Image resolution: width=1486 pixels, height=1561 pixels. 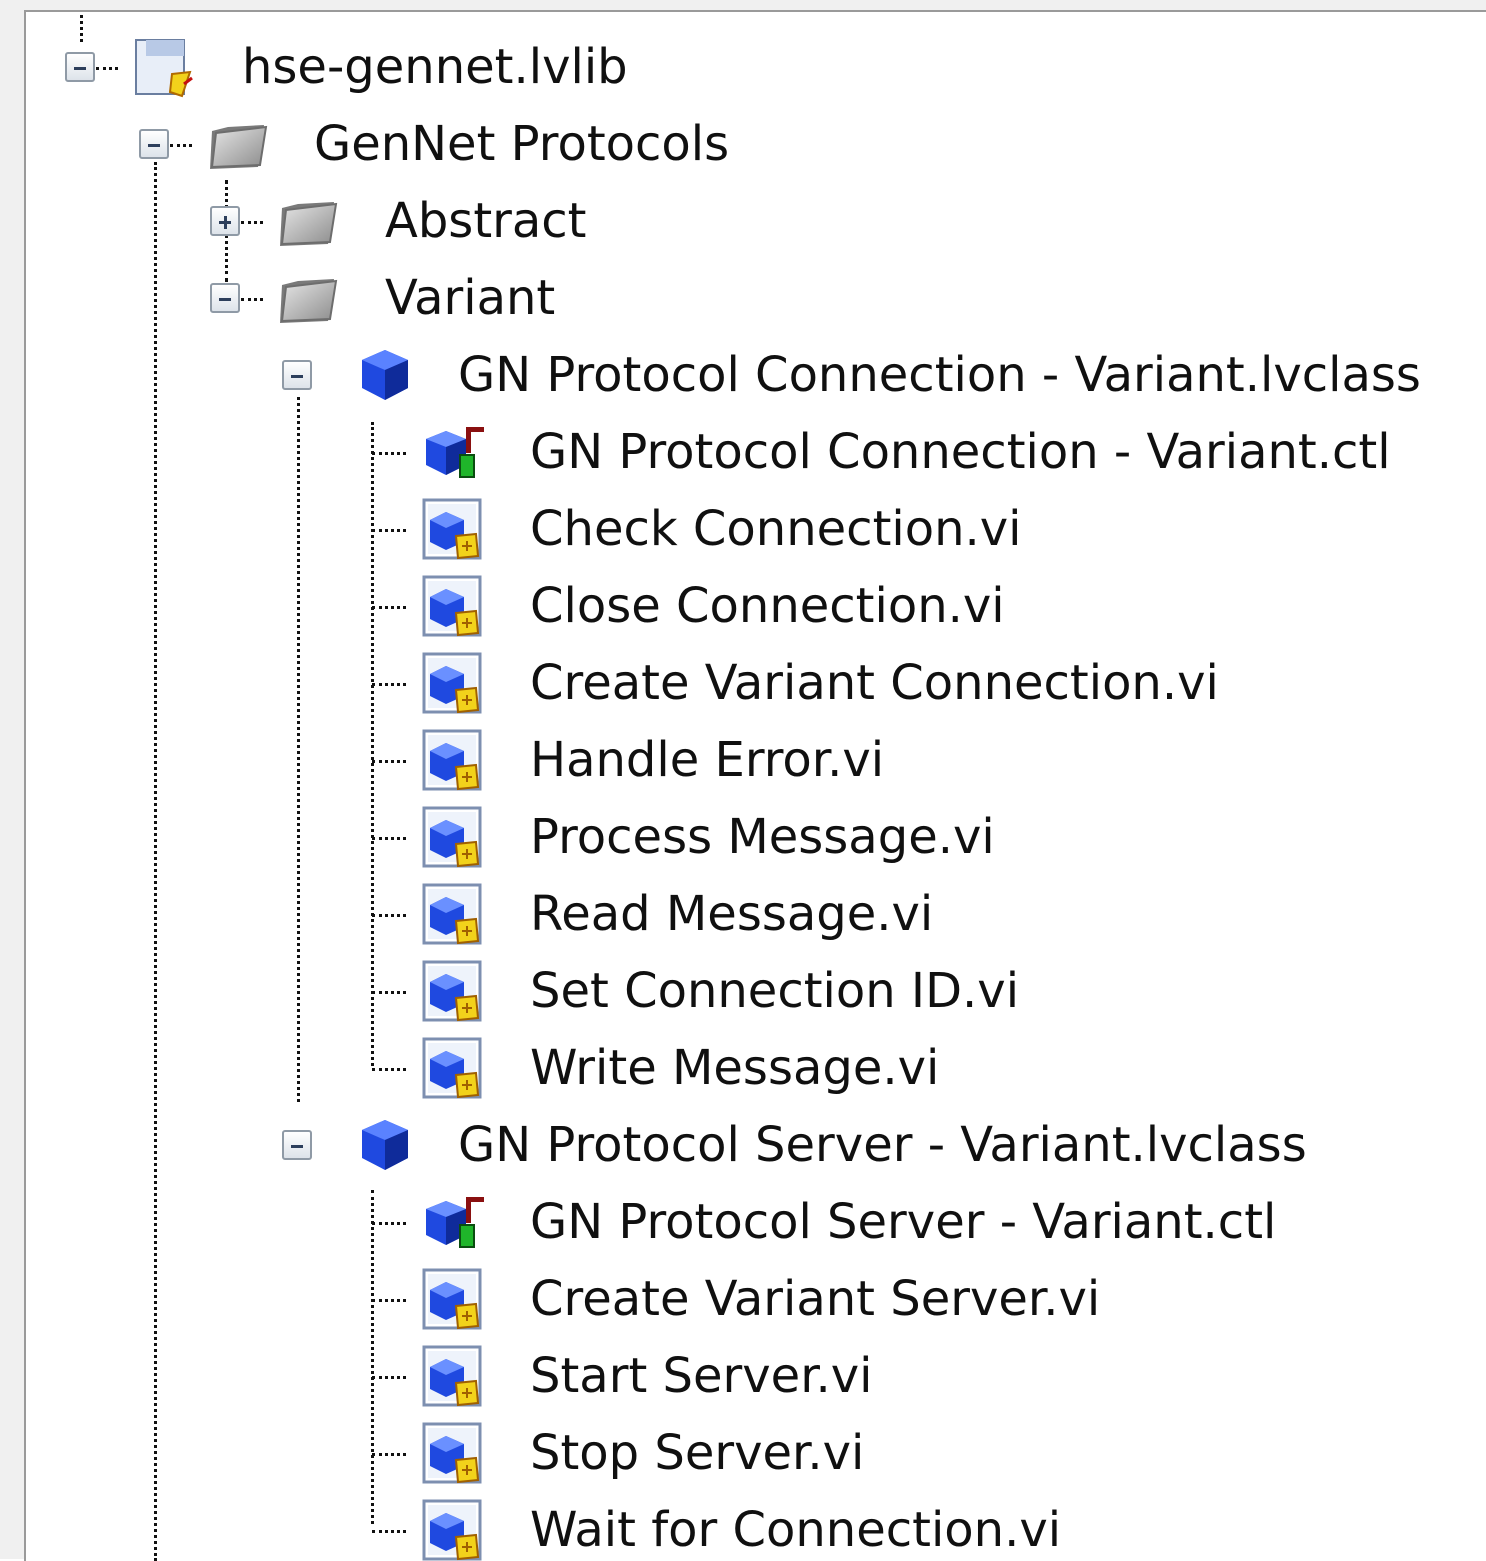 I want to click on folder-expander-abstract, so click(x=225, y=221).